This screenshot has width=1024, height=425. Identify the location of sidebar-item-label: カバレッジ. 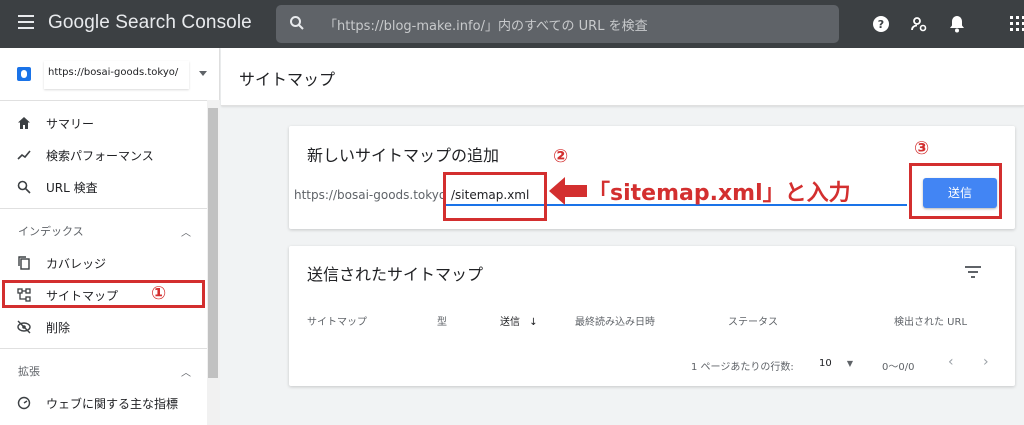
(76, 264).